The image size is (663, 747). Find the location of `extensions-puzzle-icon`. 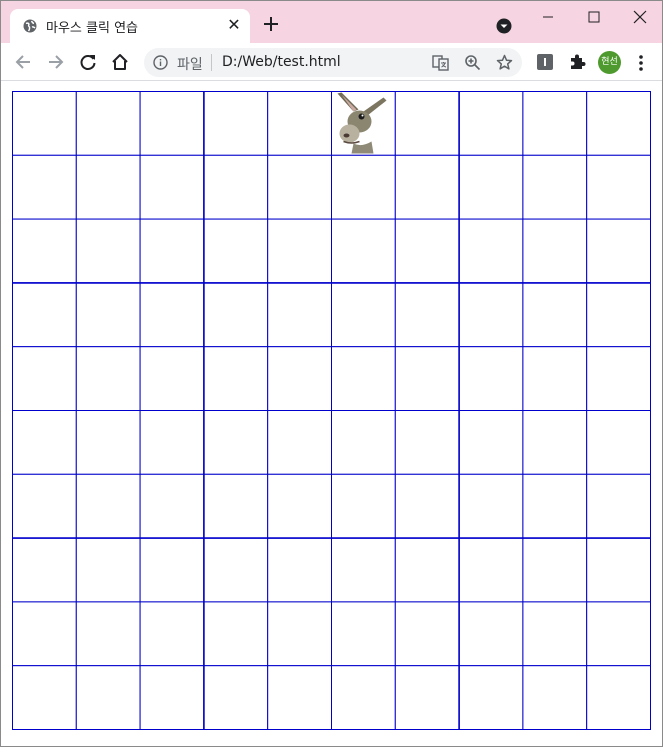

extensions-puzzle-icon is located at coordinates (577, 62).